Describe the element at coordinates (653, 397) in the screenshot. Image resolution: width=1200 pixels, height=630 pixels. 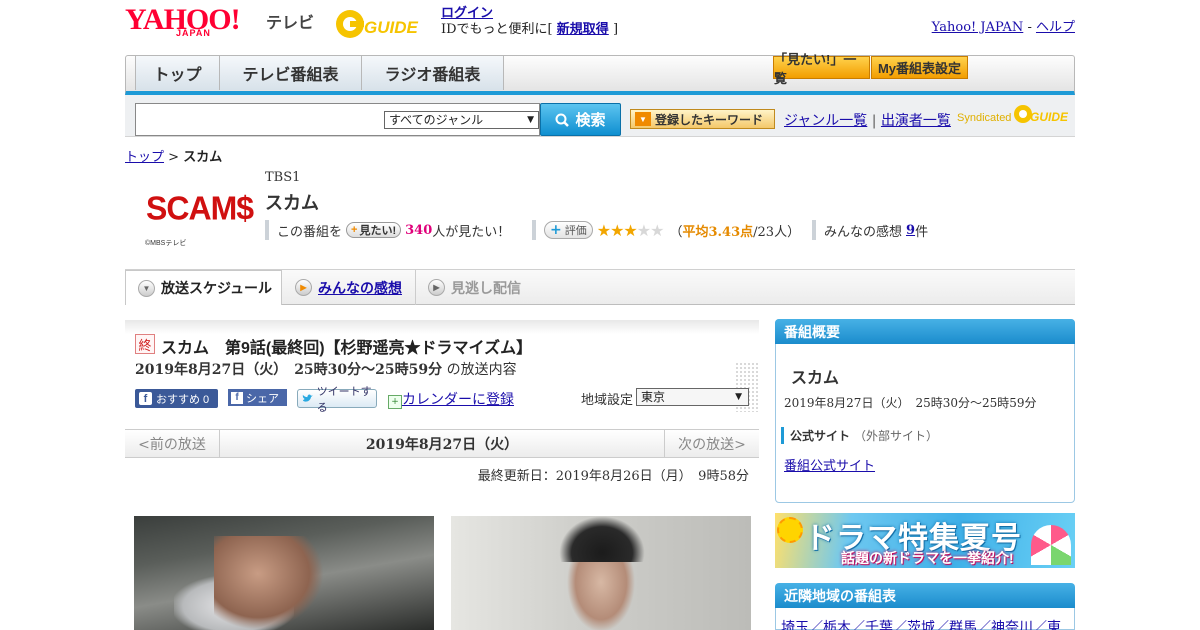
I see `region-select-value: 東京` at that location.